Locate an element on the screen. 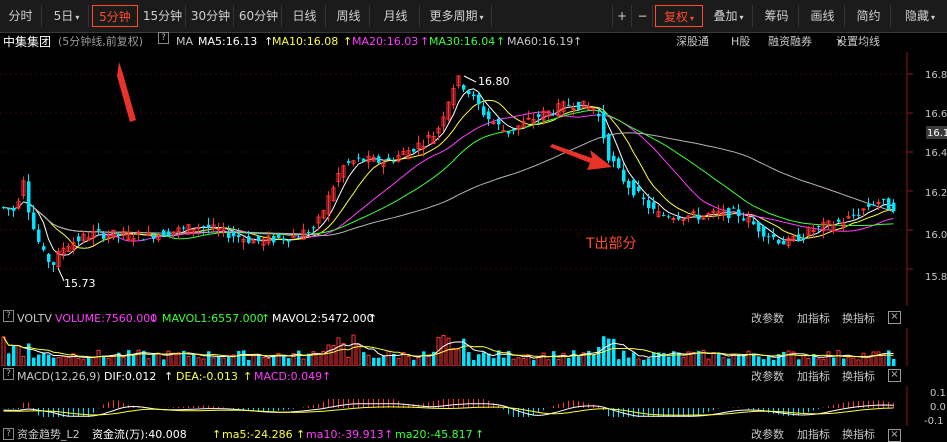 Image resolution: width=947 pixels, height=442 pixels. ma20-arrow-icon: ↑ is located at coordinates (425, 41).